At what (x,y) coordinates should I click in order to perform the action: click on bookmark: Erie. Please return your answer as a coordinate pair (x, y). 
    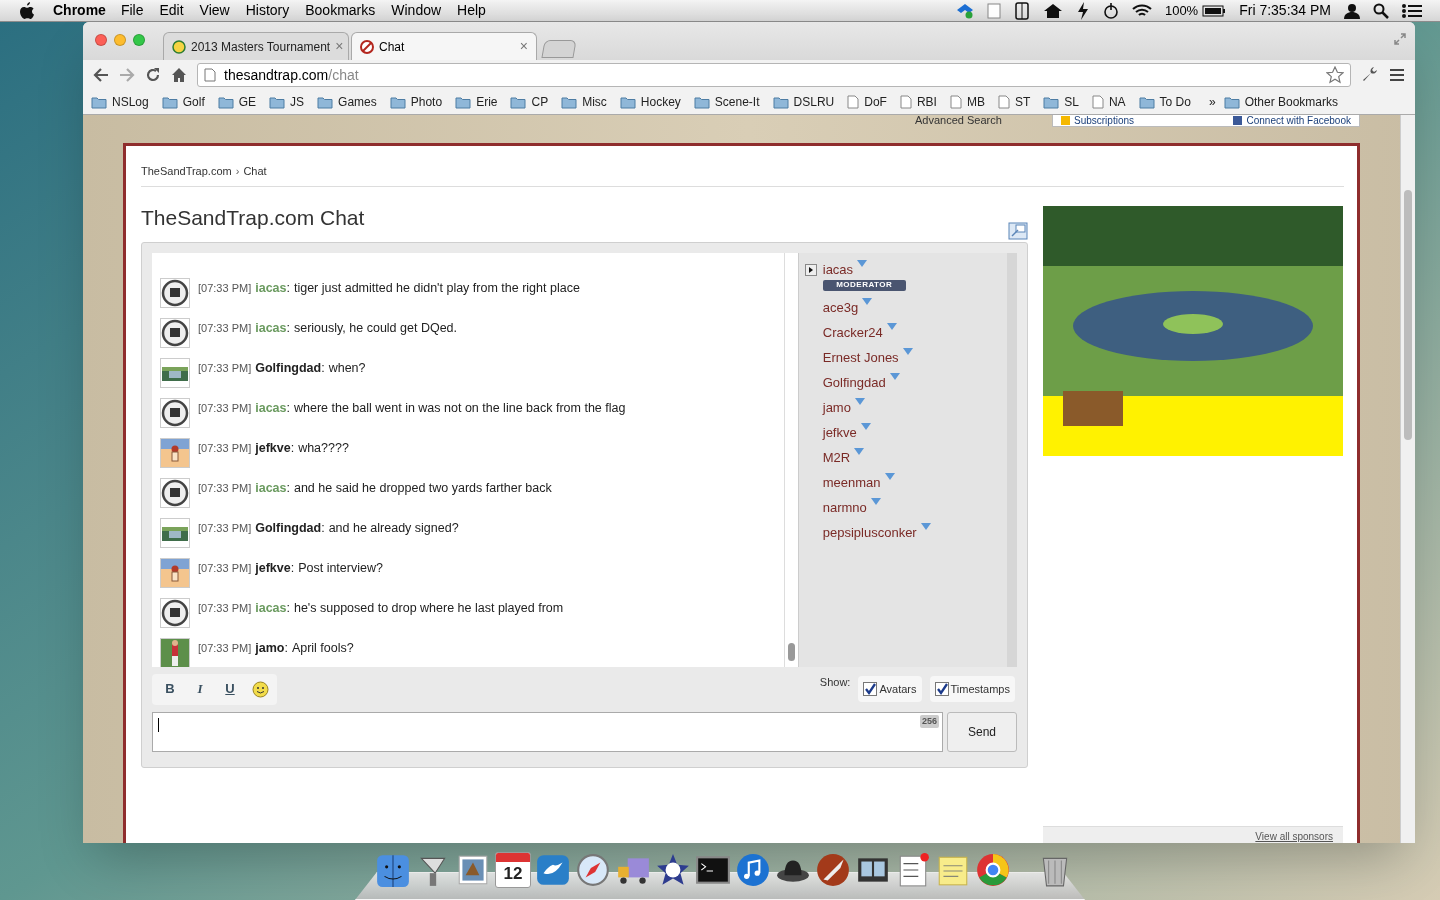
    Looking at the image, I should click on (476, 102).